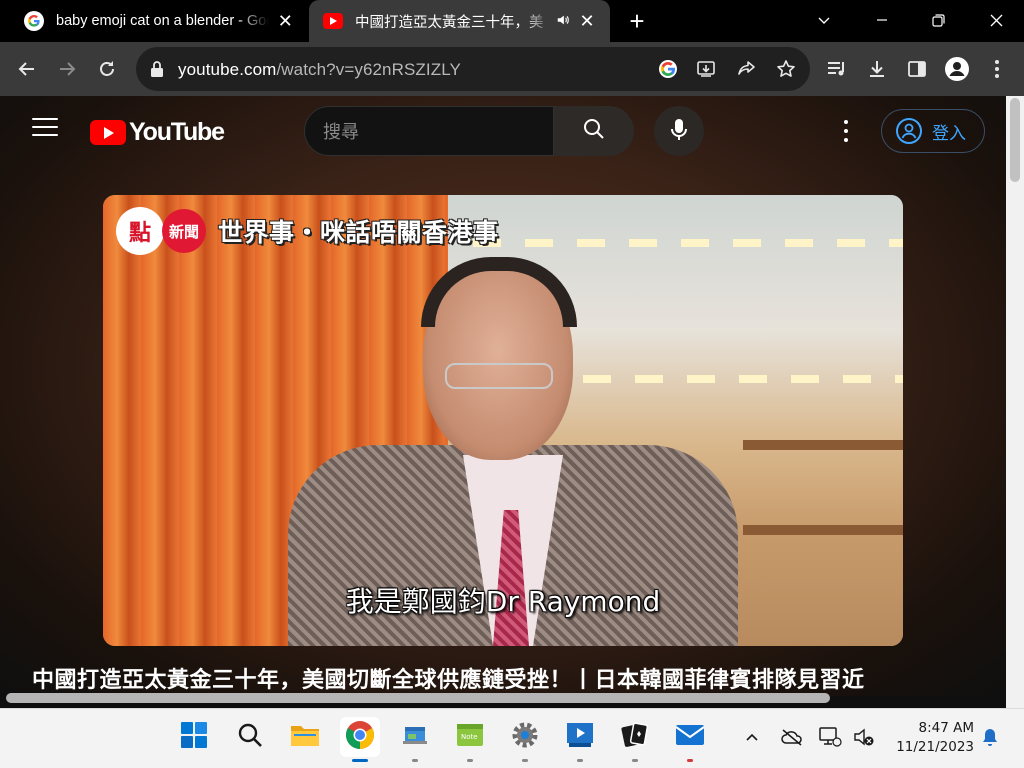 The width and height of the screenshot is (1024, 768). I want to click on search-box, so click(429, 131).